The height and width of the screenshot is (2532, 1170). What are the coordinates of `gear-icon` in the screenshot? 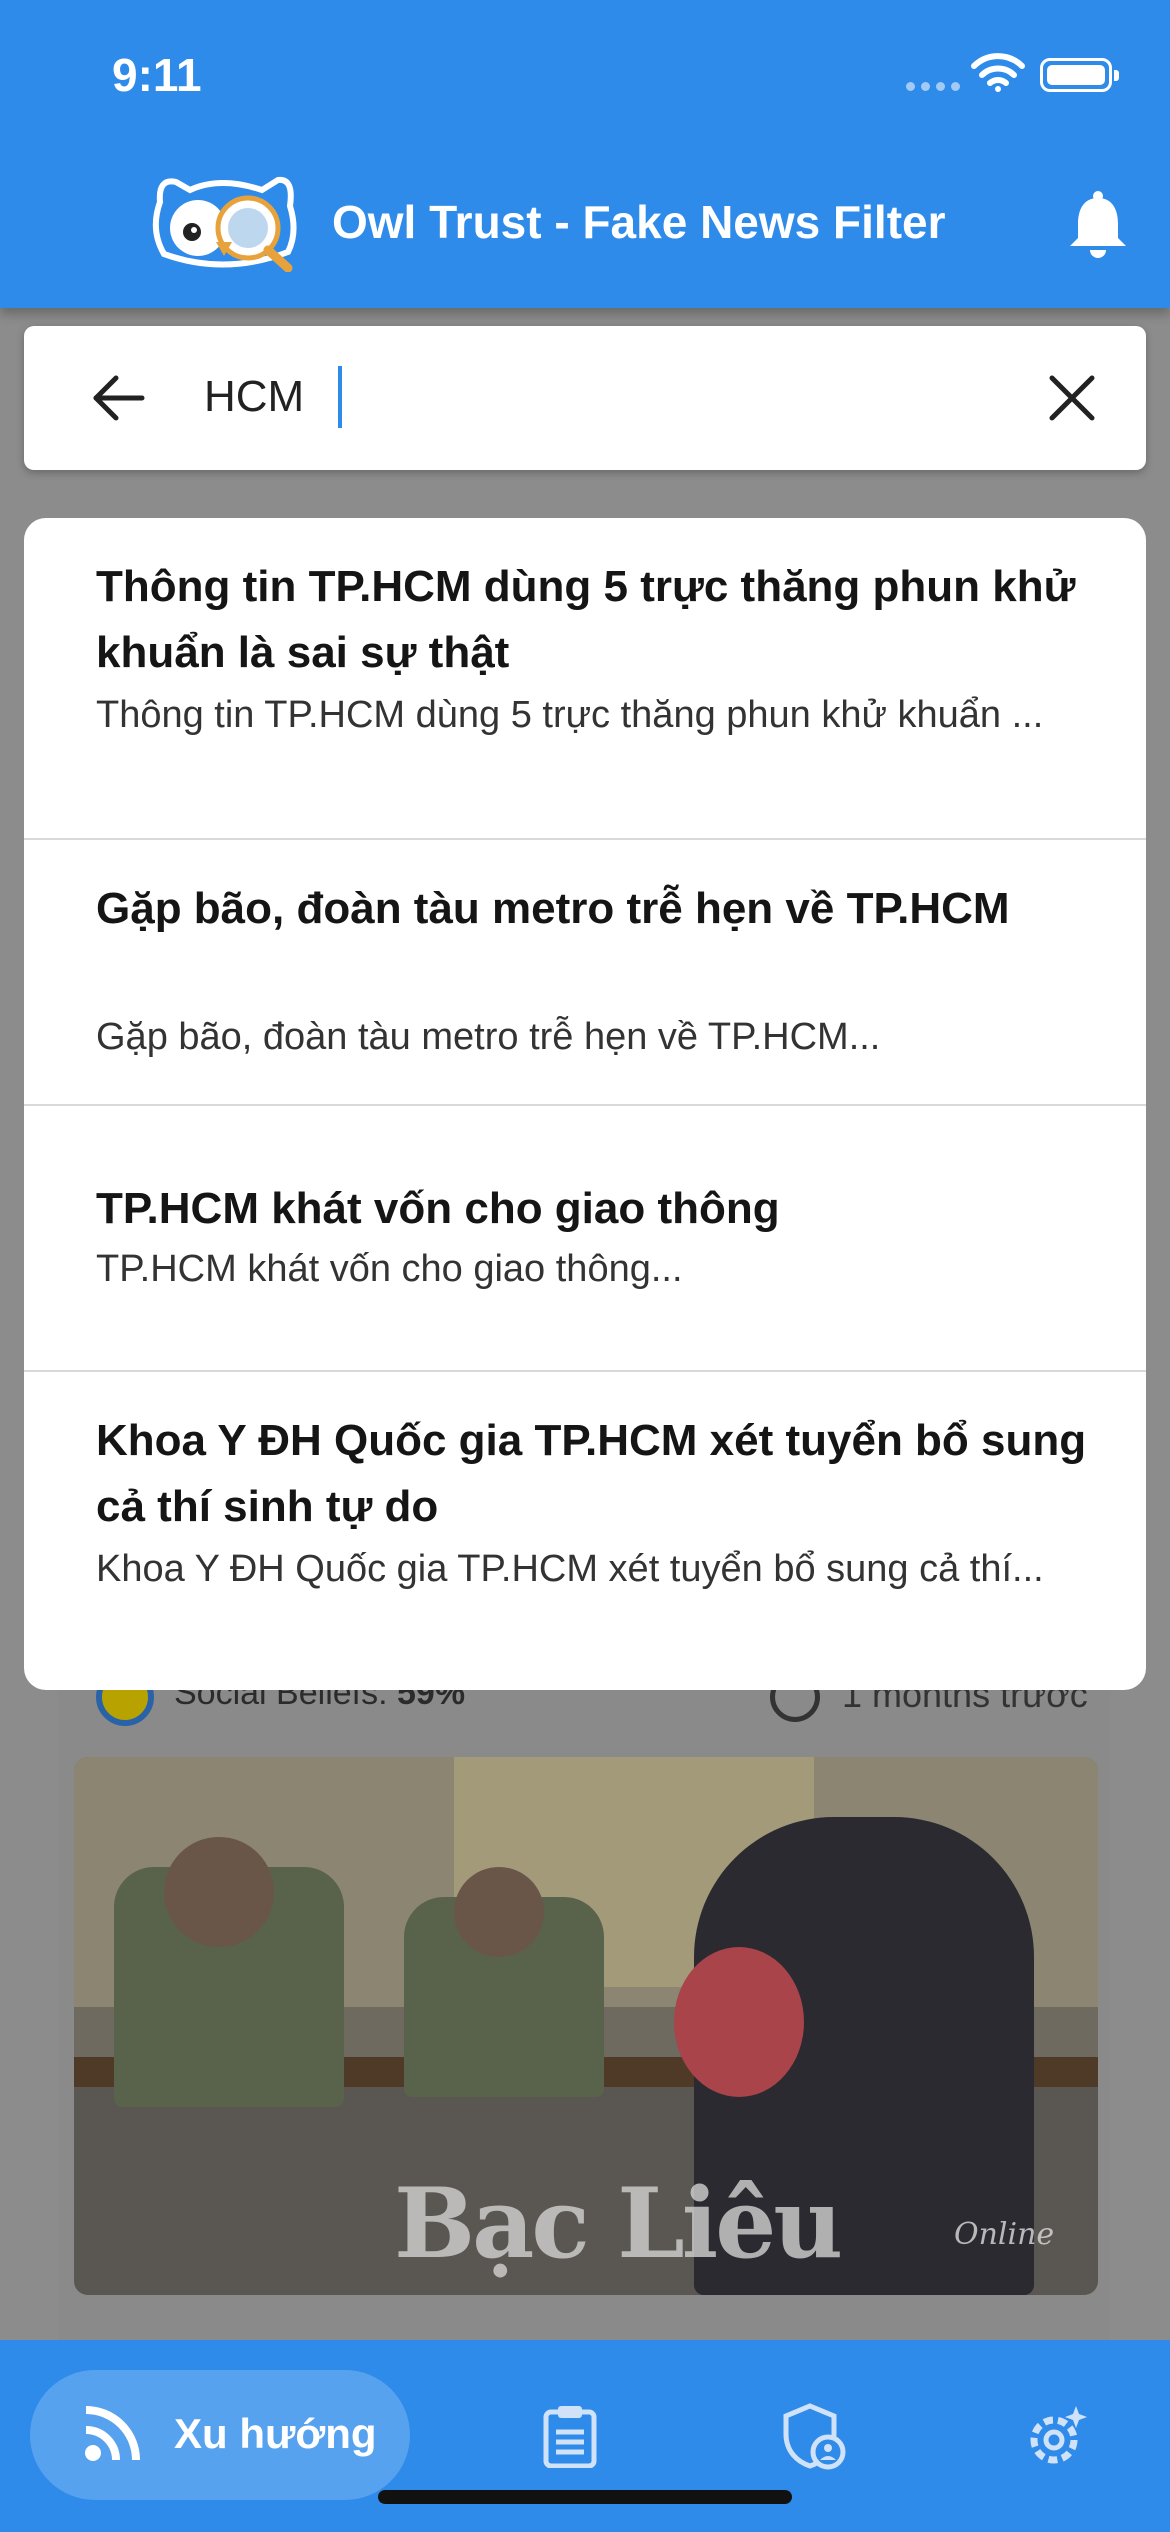 It's located at (1058, 2436).